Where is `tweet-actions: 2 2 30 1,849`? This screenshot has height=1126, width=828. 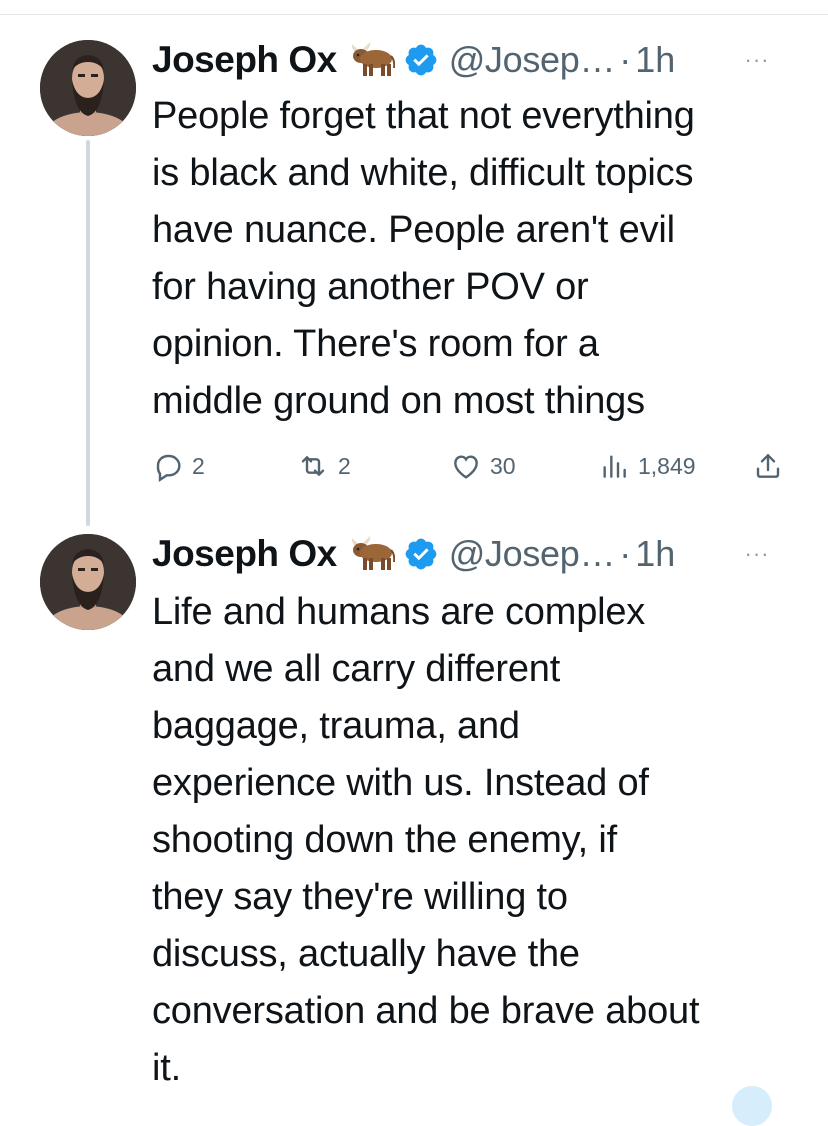
tweet-actions: 2 2 30 1,849 is located at coordinates (470, 466).